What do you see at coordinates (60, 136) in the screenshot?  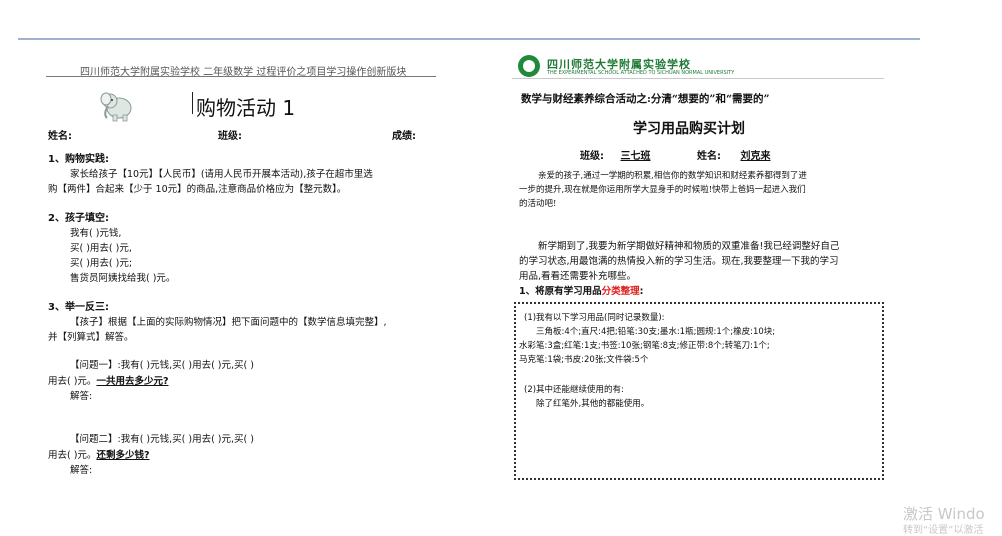 I see `name-label: 姓名:` at bounding box center [60, 136].